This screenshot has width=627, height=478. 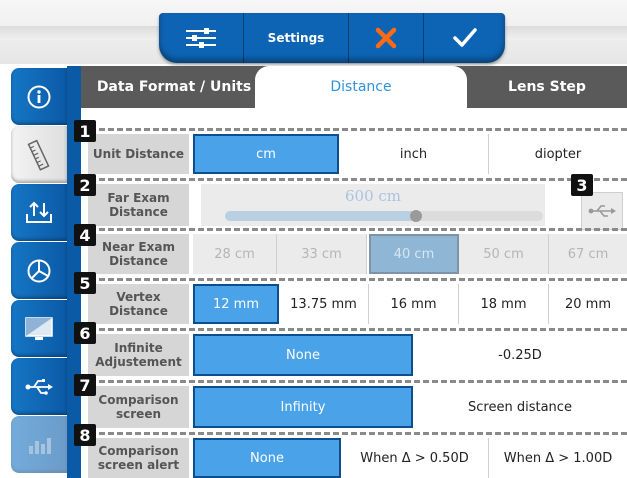 I want to click on vertex-option-18: 18 mm, so click(x=504, y=304).